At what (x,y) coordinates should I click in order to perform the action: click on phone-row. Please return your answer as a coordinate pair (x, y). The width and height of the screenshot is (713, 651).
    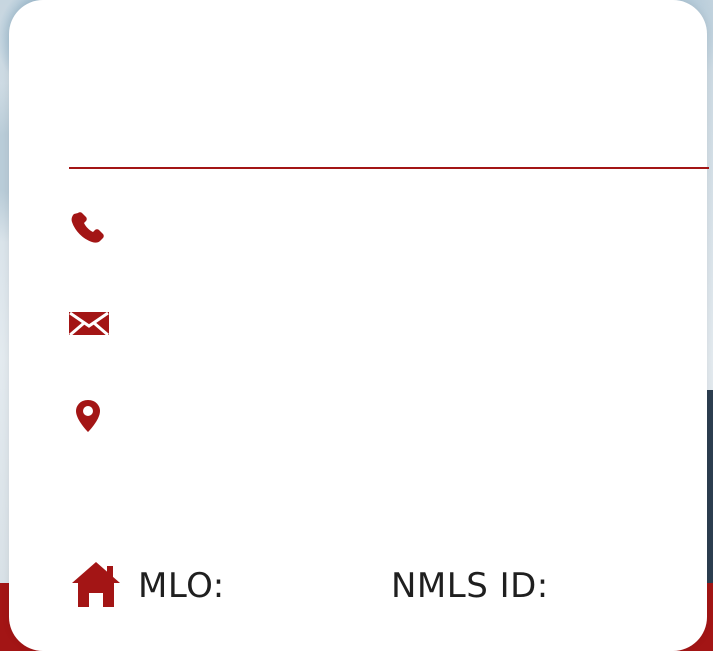
    Looking at the image, I should click on (98, 228).